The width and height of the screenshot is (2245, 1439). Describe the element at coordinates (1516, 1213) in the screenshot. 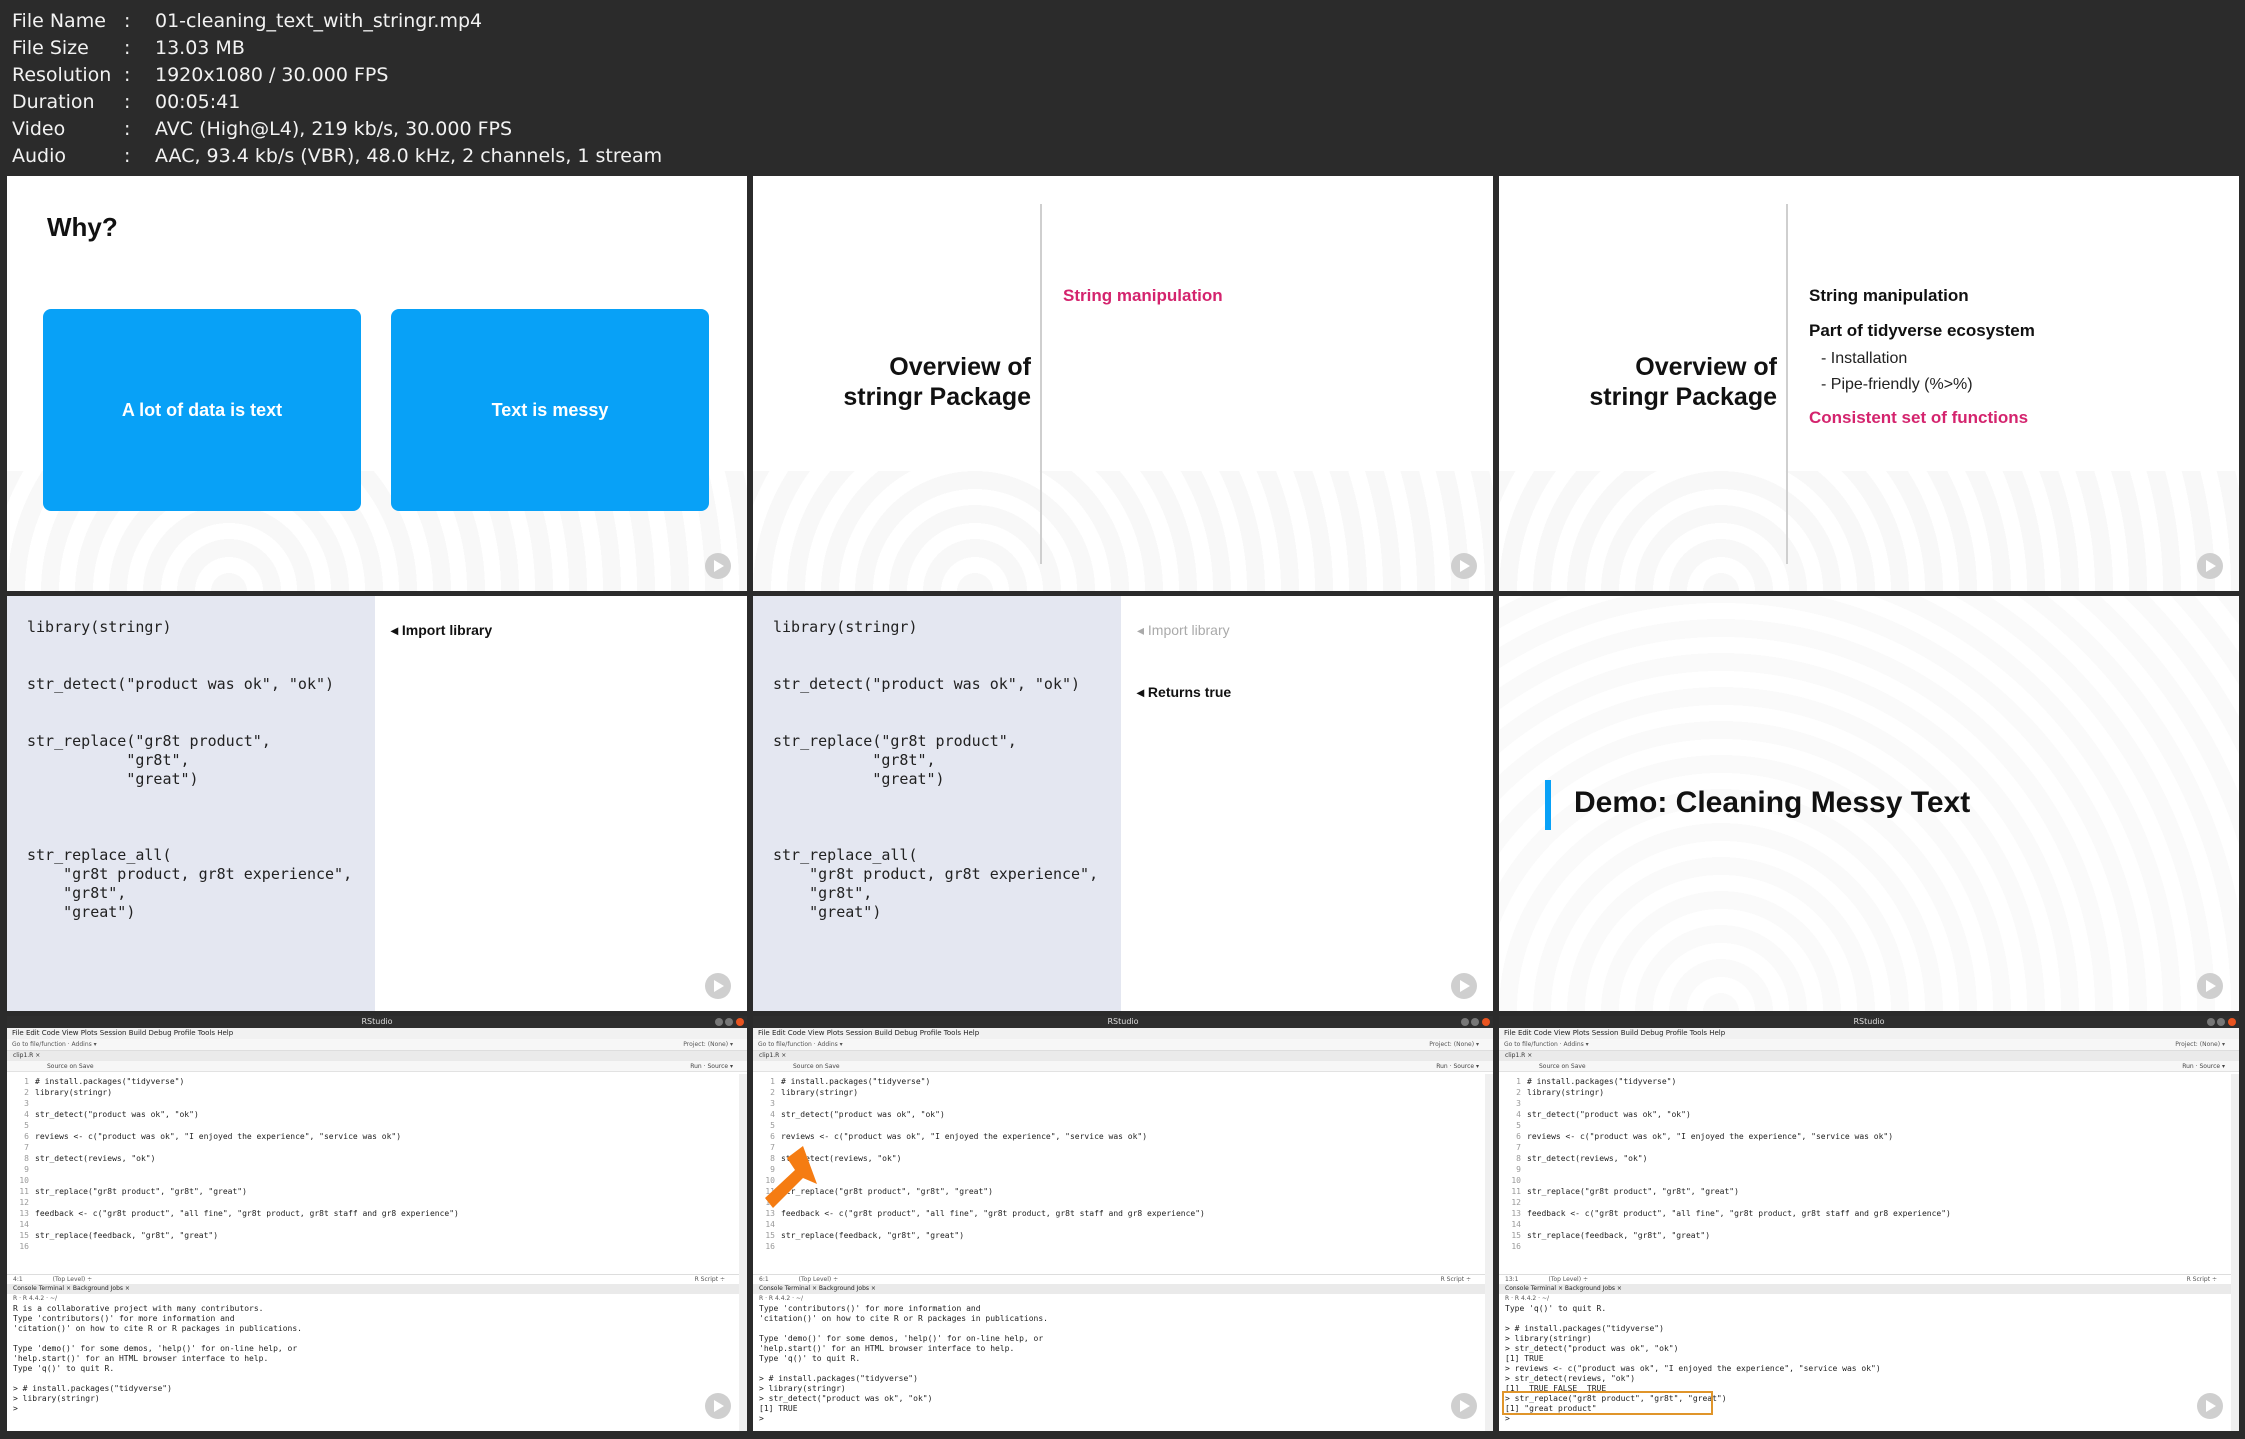

I see `line-number: 13` at that location.